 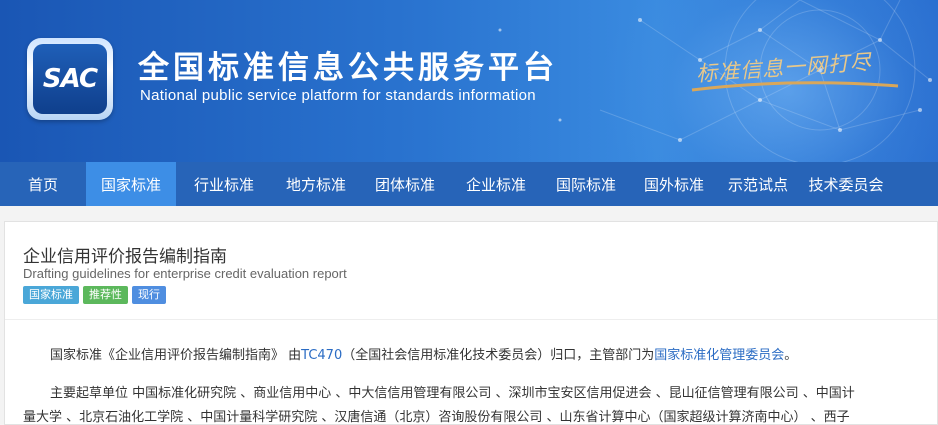 What do you see at coordinates (496, 184) in the screenshot?
I see `nav-item-enterprise-standards: 企业标准` at bounding box center [496, 184].